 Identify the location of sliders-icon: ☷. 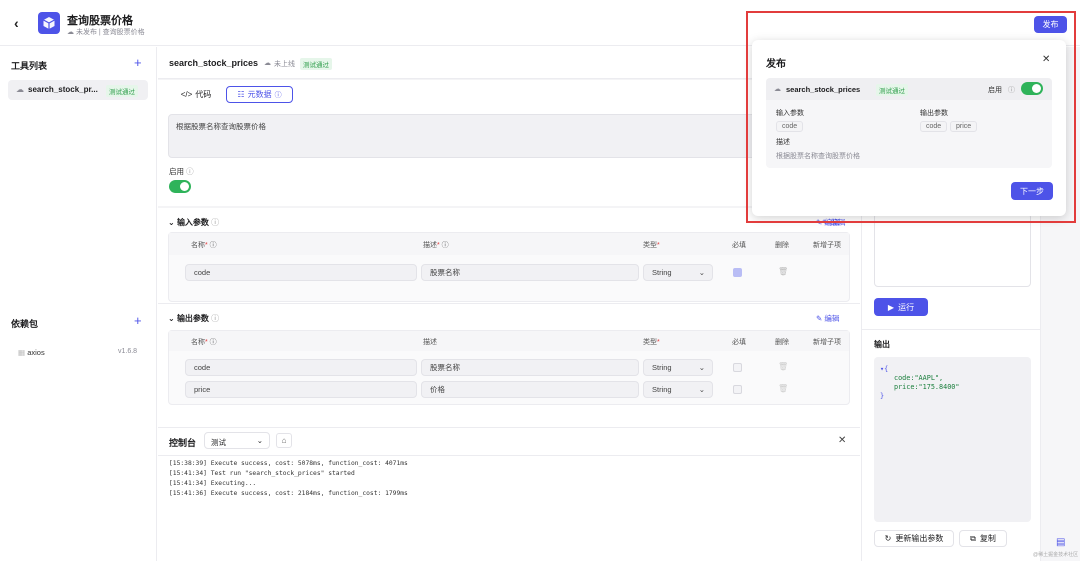
(241, 94).